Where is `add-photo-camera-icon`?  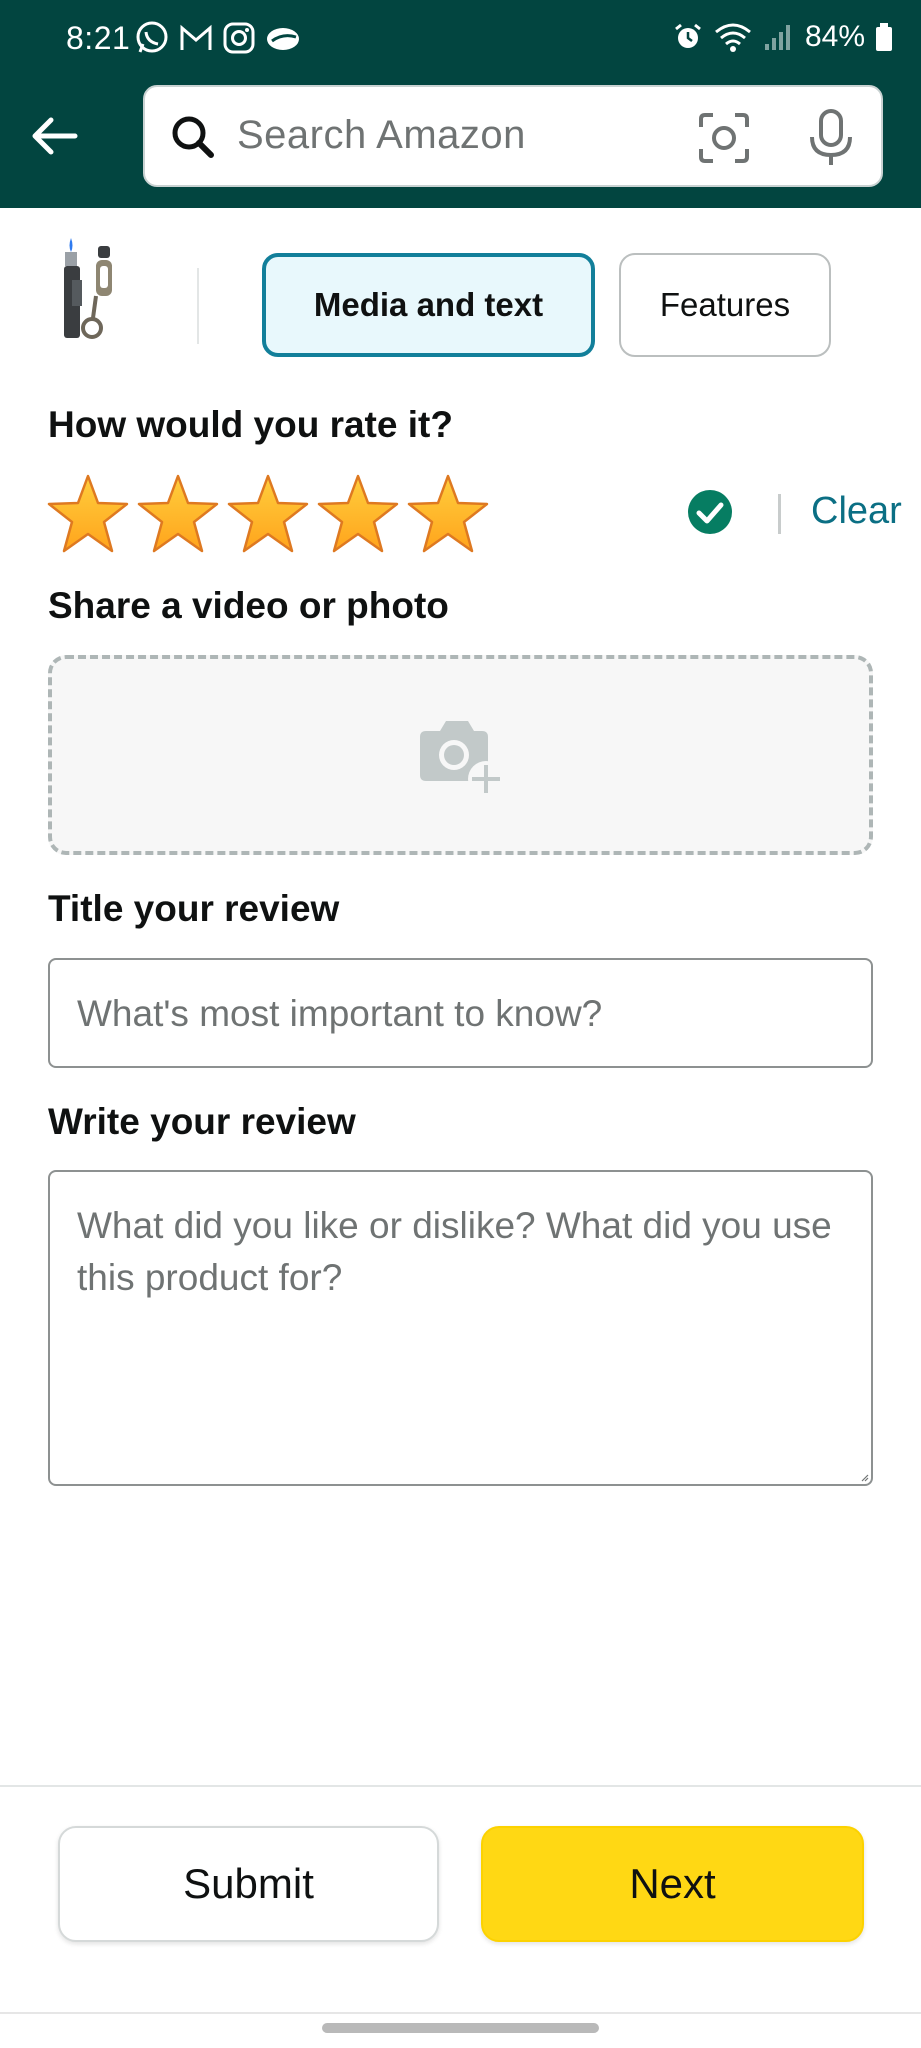
add-photo-camera-icon is located at coordinates (462, 759).